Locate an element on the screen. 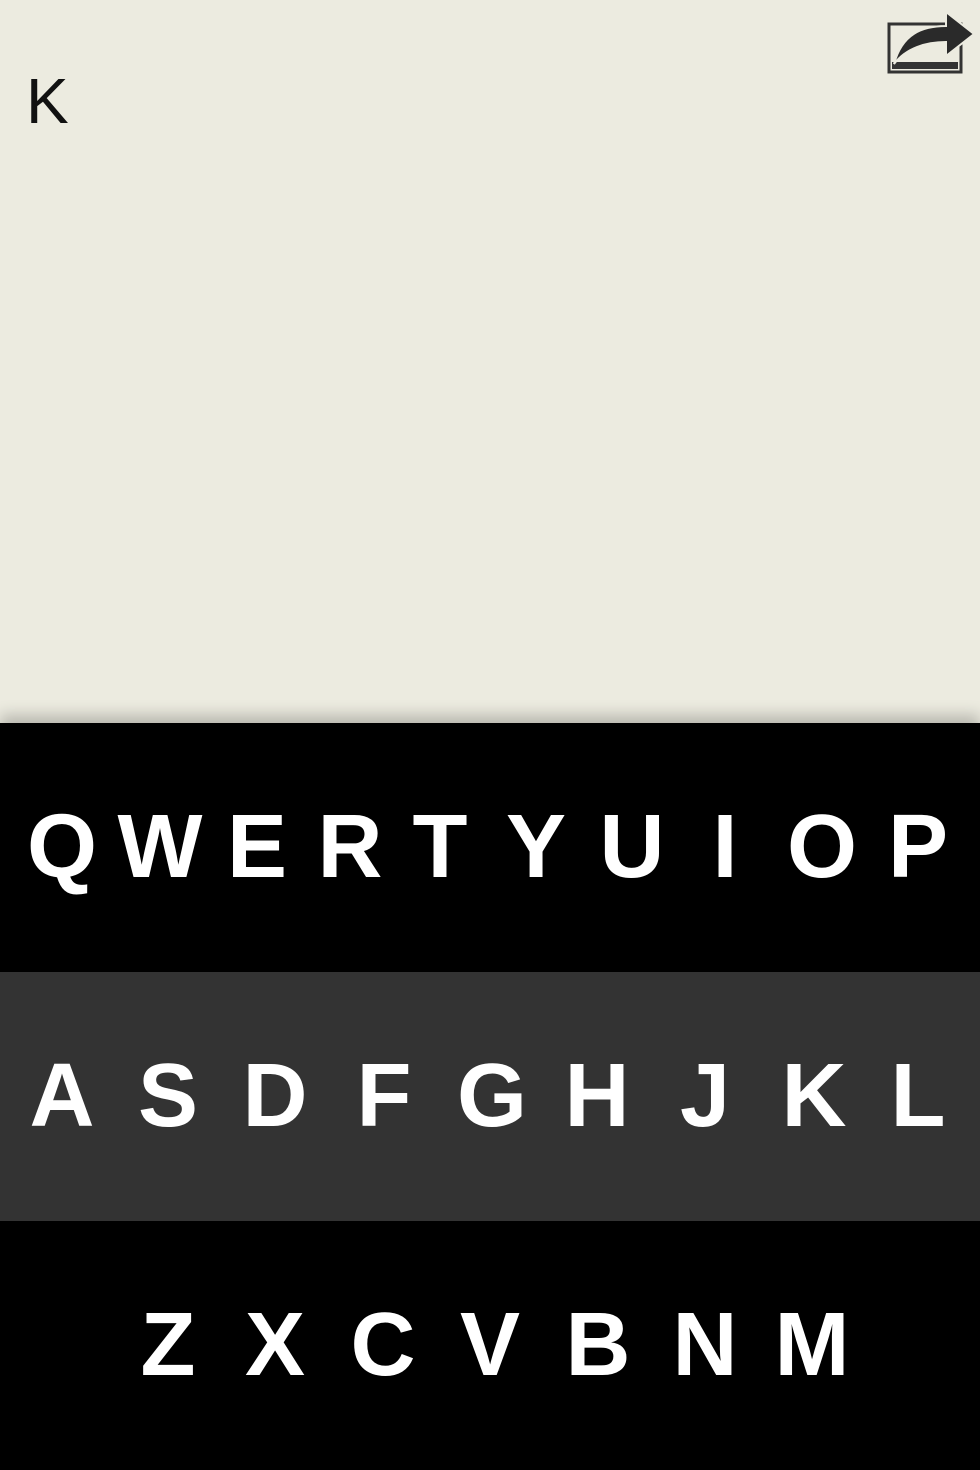 This screenshot has height=1470, width=980. key-v: V is located at coordinates (490, 1345).